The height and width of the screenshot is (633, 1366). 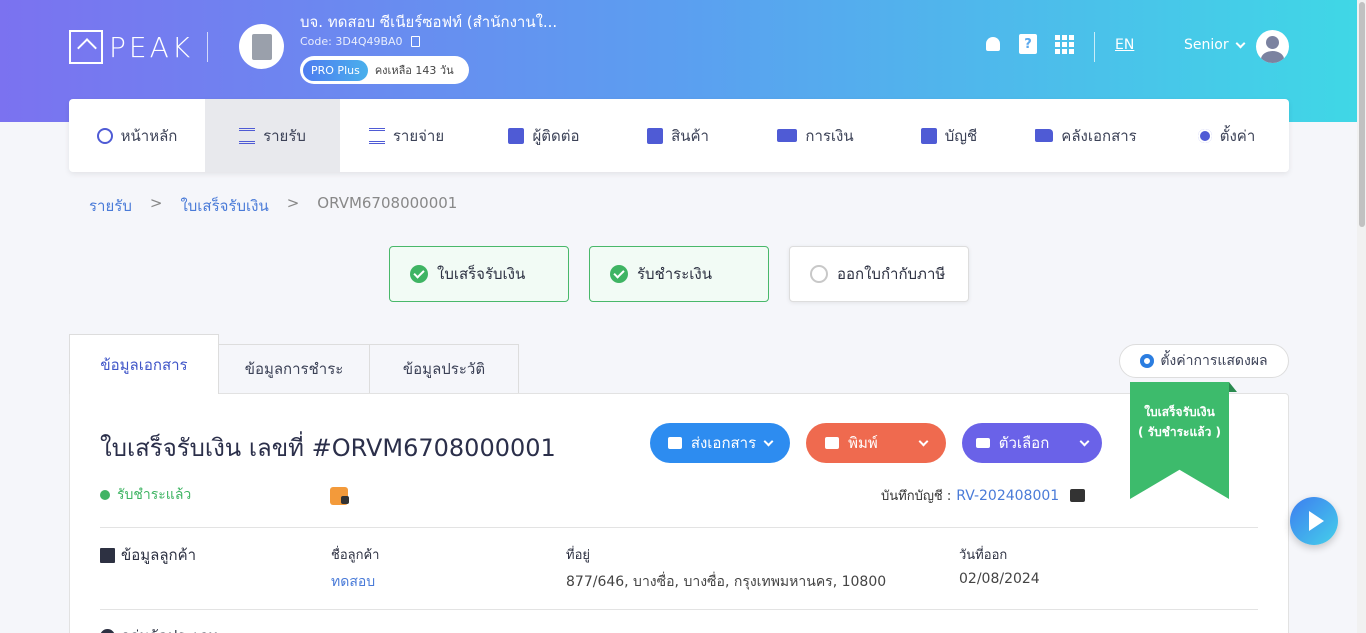 I want to click on user-name: Senior, so click(x=1206, y=45).